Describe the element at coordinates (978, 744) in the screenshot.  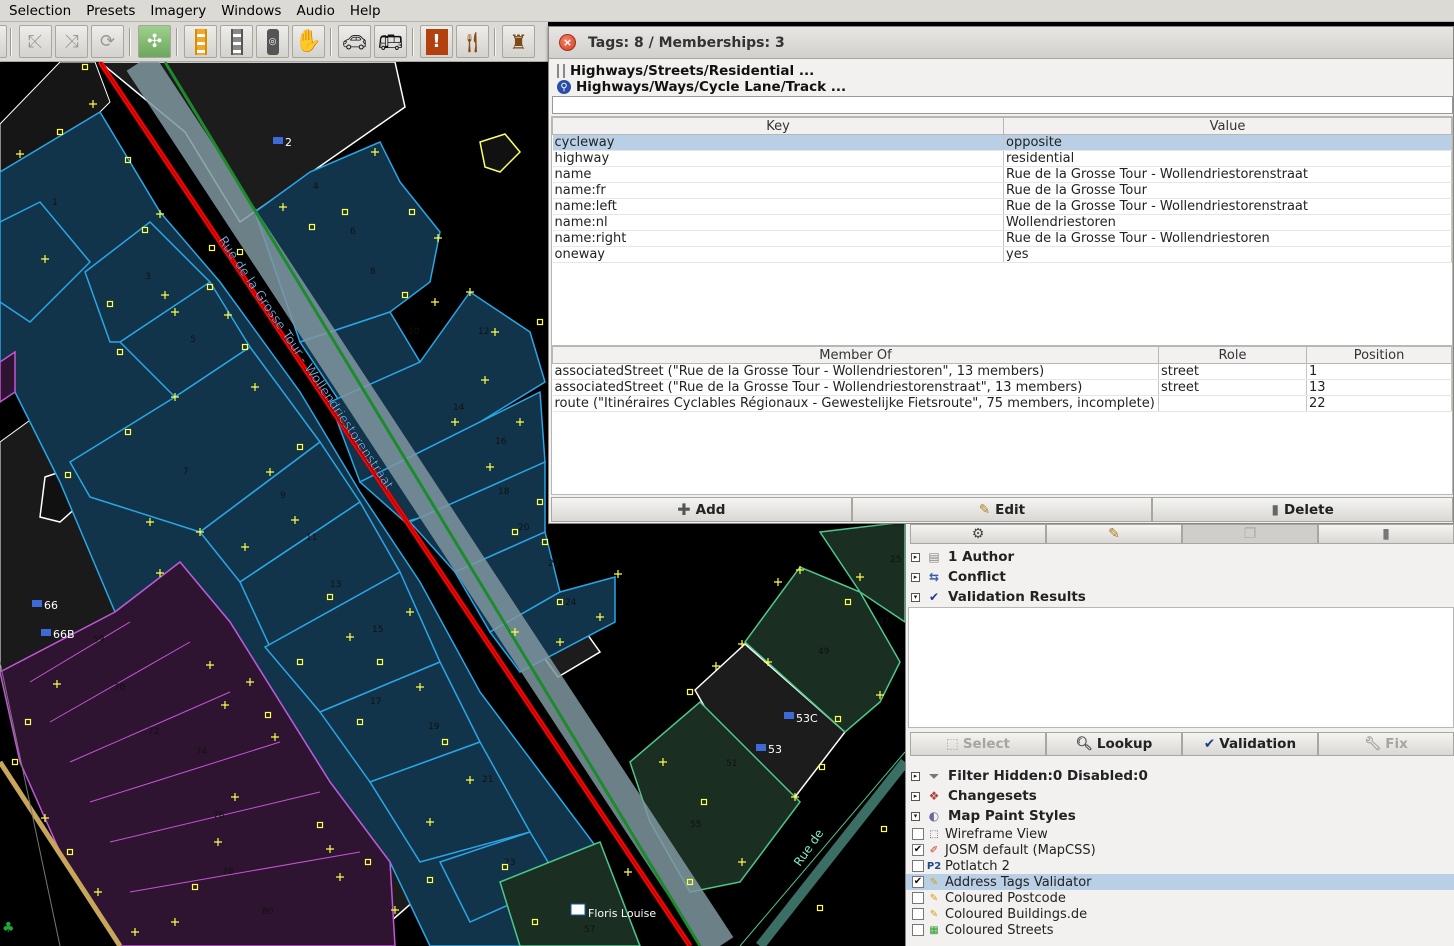
I see `select-button: ⬚ Select` at that location.